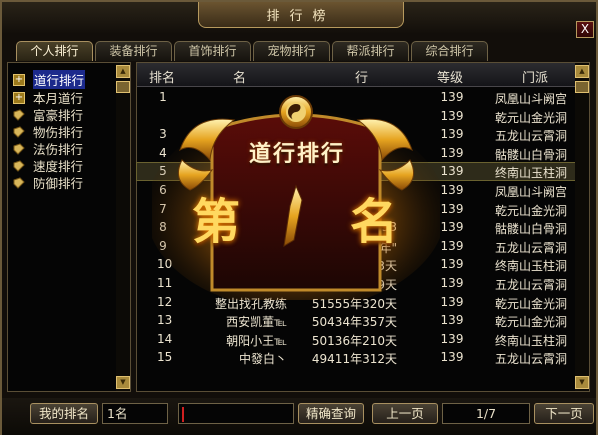  I want to click on table-row: 8 整出 53353 139 骷髅山白骨洞, so click(356, 227).